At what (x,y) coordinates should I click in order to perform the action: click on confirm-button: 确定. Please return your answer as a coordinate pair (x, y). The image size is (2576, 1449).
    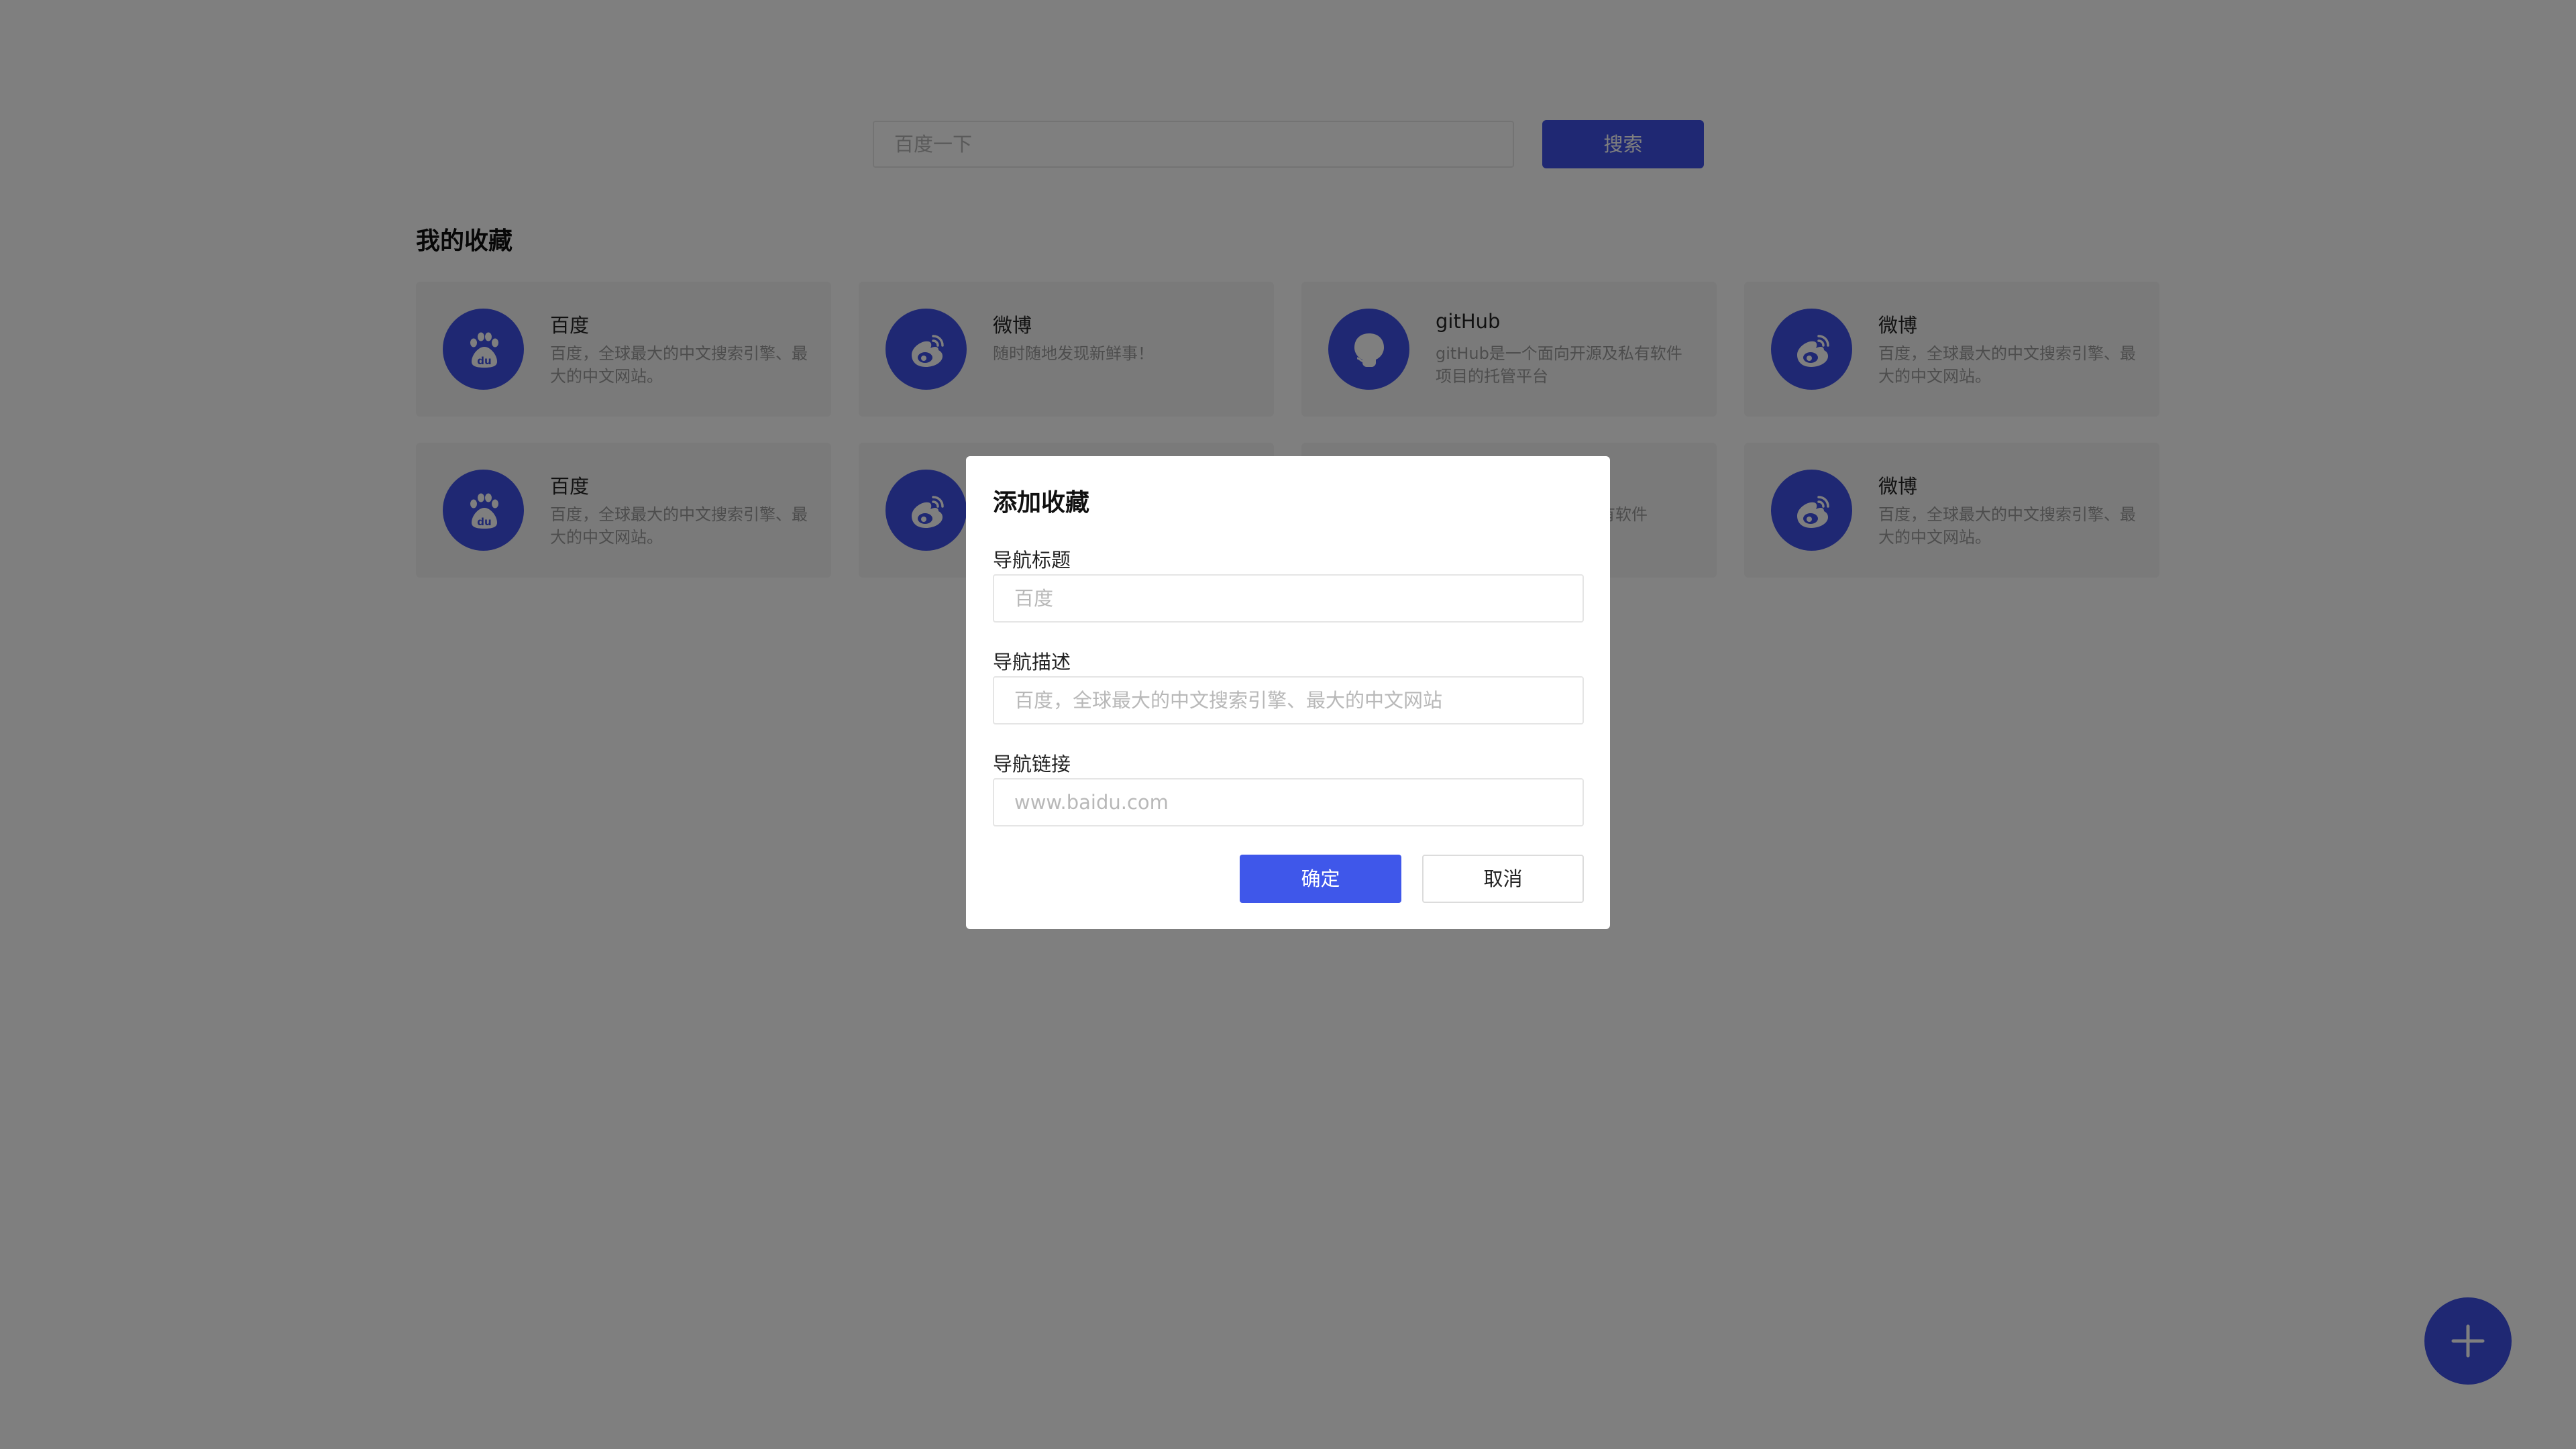
    Looking at the image, I should click on (1320, 879).